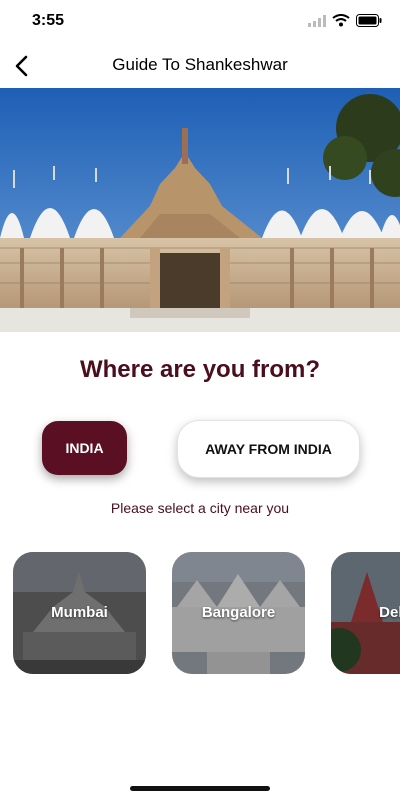  Describe the element at coordinates (200, 508) in the screenshot. I see `city-select-hint: Please select a city near you` at that location.